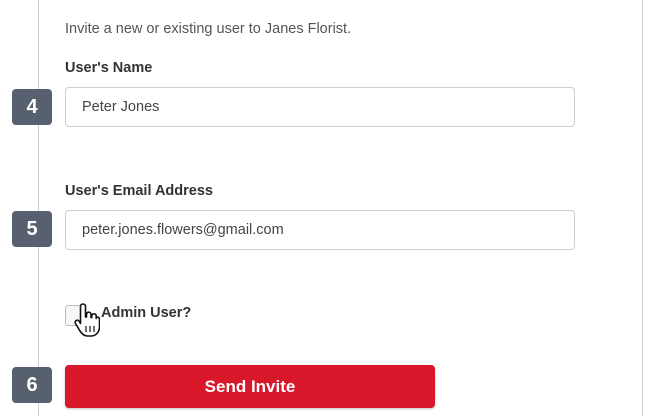 Image resolution: width=662 pixels, height=416 pixels. Describe the element at coordinates (320, 230) in the screenshot. I see `email-input` at that location.